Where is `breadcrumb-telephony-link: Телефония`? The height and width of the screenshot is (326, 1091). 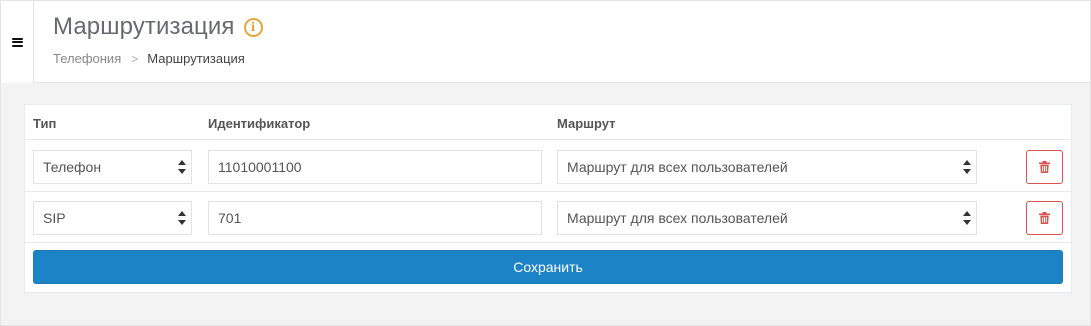 breadcrumb-telephony-link: Телефония is located at coordinates (87, 58).